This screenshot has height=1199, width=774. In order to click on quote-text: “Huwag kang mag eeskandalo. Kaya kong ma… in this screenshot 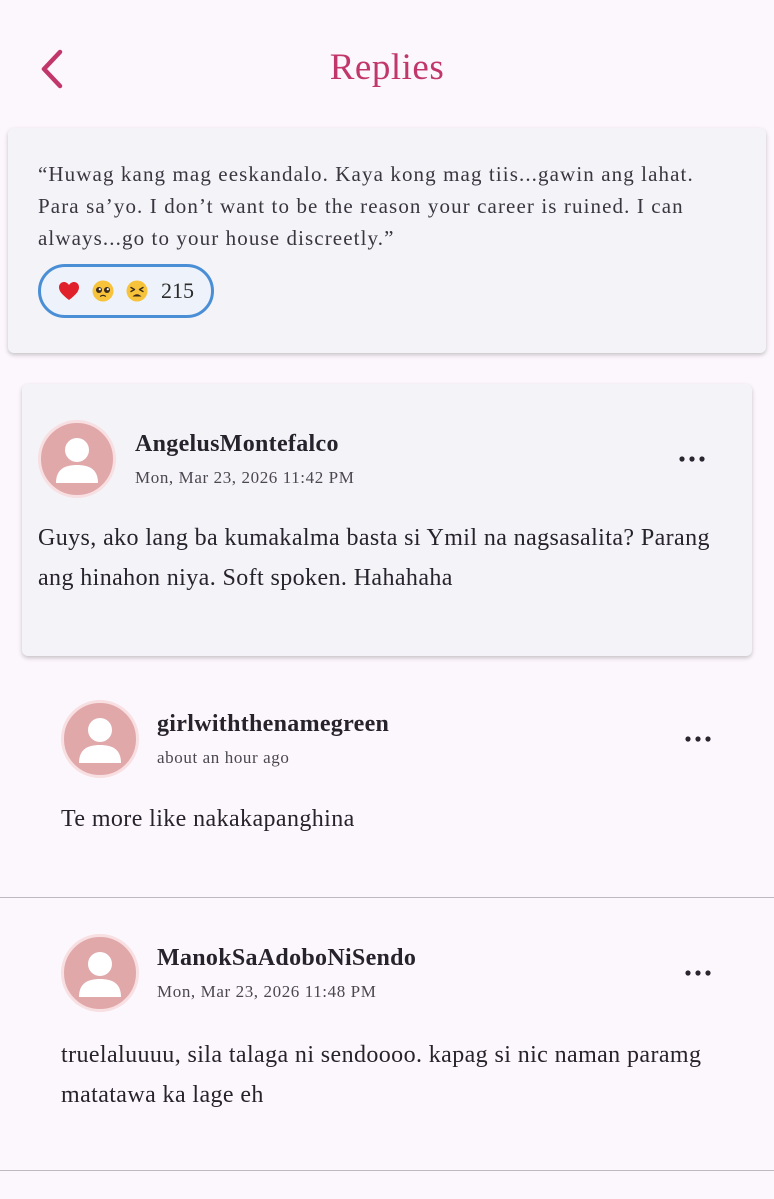, I will do `click(366, 206)`.